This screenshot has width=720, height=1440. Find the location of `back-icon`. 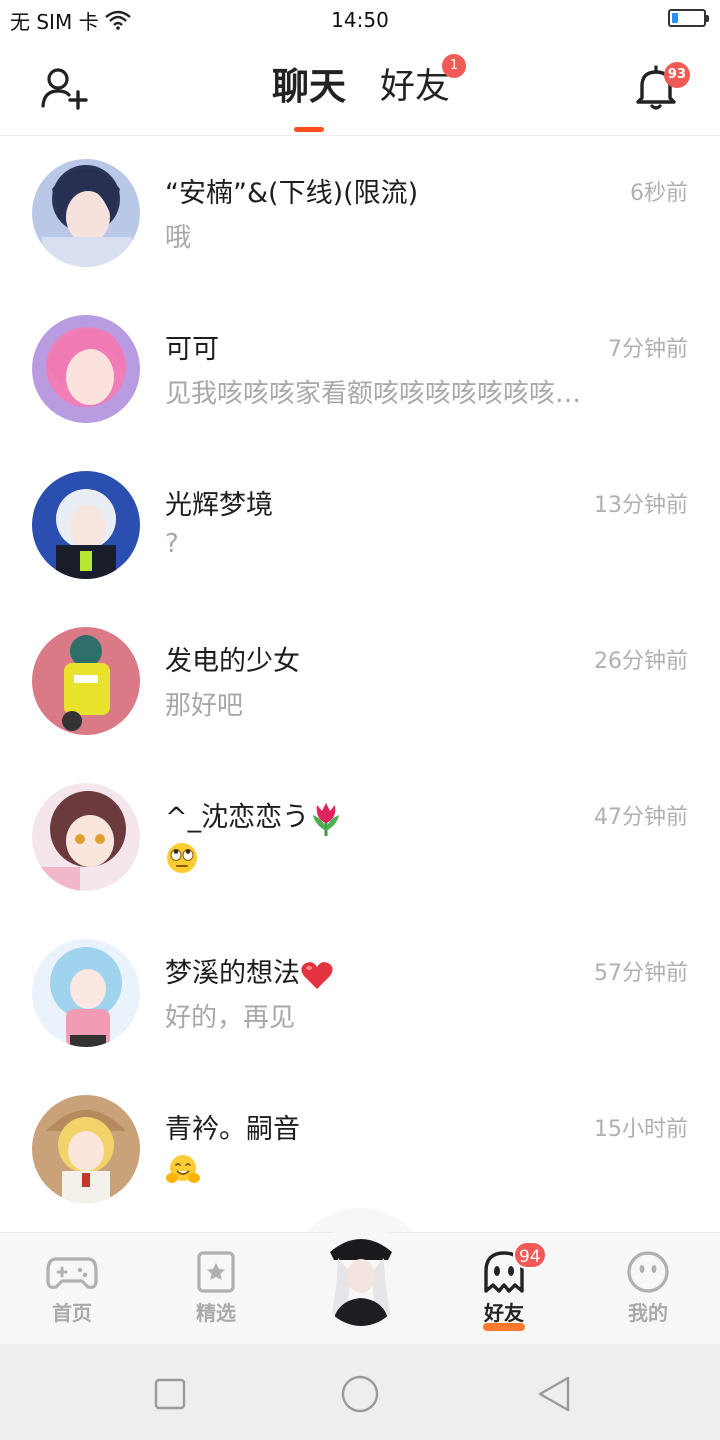

back-icon is located at coordinates (554, 1394).